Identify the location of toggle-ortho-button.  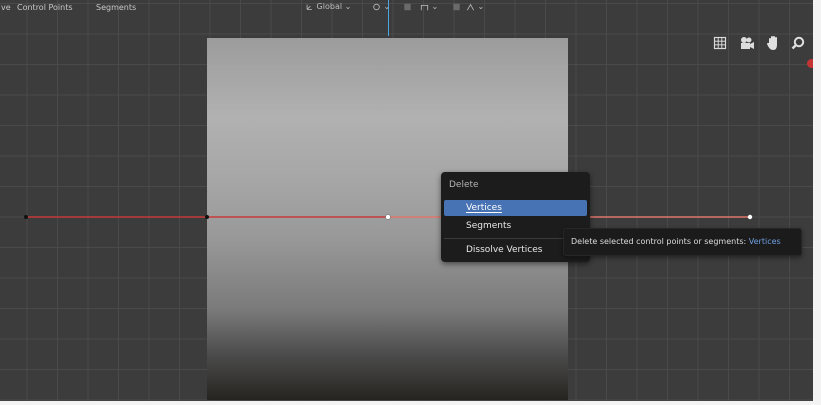
(720, 43).